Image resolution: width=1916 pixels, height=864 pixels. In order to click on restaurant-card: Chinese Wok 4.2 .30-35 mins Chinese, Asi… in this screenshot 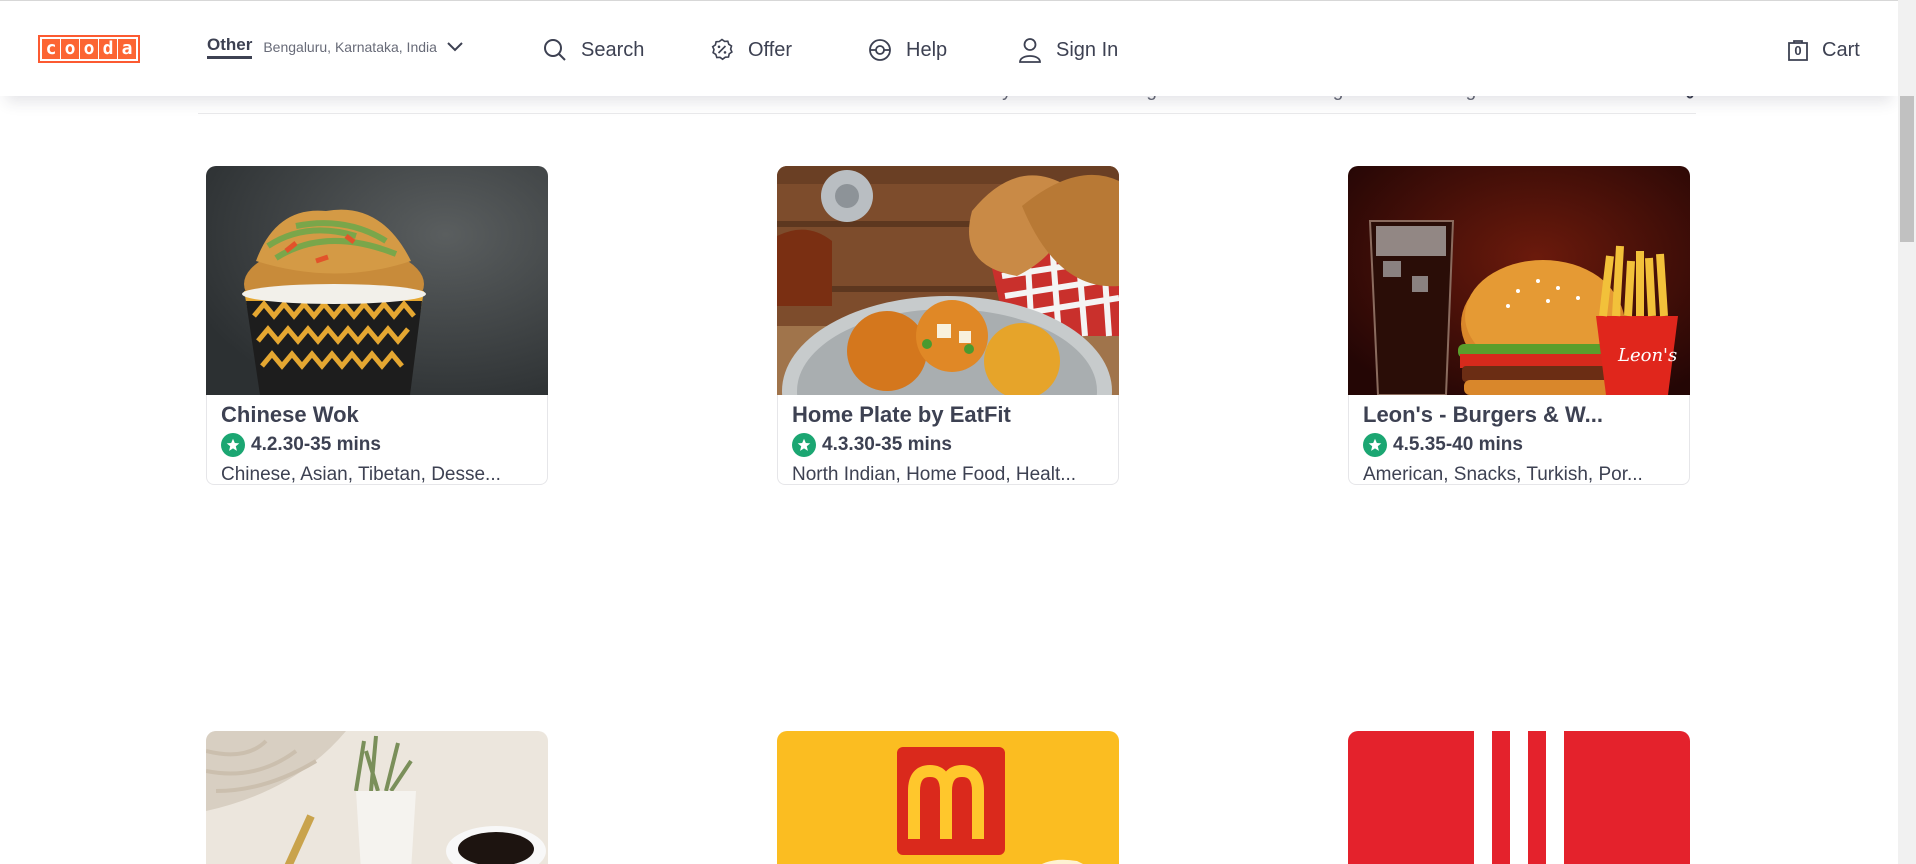, I will do `click(377, 325)`.